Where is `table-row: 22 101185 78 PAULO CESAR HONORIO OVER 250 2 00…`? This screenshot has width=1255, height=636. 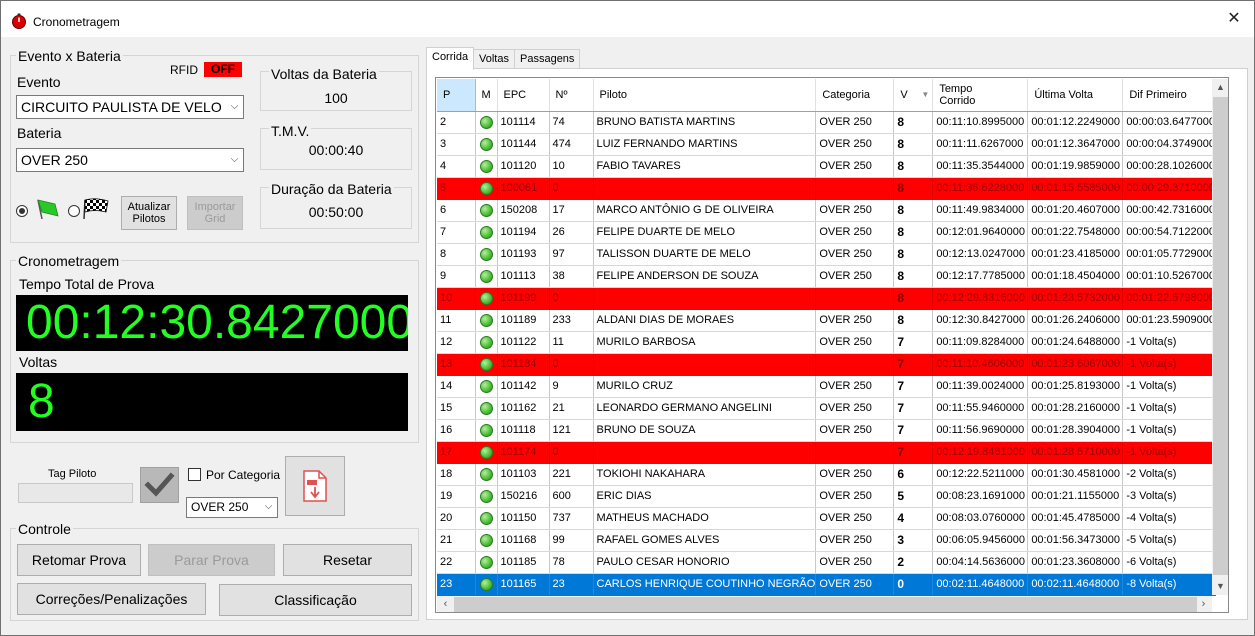 table-row: 22 101185 78 PAULO CESAR HONORIO OVER 250 2 00… is located at coordinates (827, 562).